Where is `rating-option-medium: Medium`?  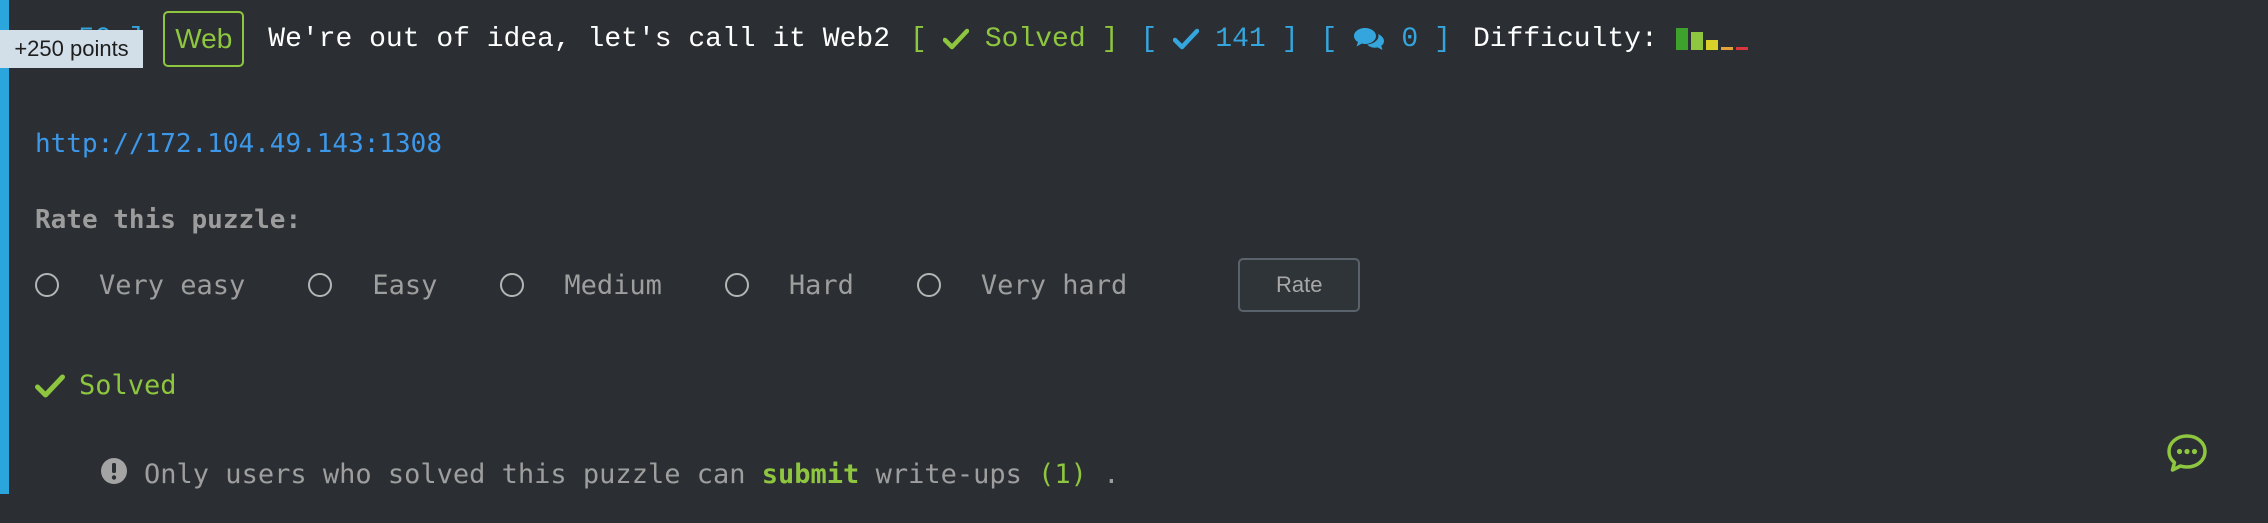
rating-option-medium: Medium is located at coordinates (581, 285).